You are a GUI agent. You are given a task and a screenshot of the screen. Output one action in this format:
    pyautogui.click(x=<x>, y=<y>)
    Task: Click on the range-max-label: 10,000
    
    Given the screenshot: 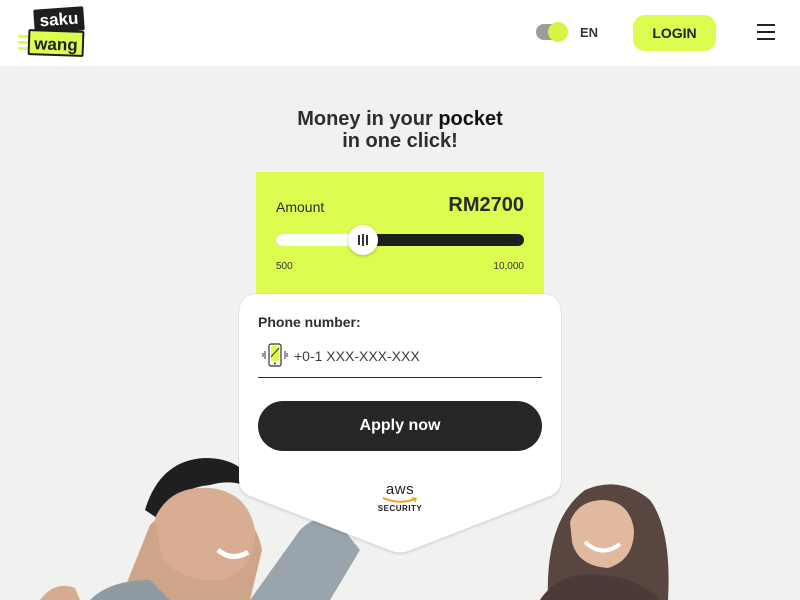 What is the action you would take?
    pyautogui.click(x=508, y=266)
    